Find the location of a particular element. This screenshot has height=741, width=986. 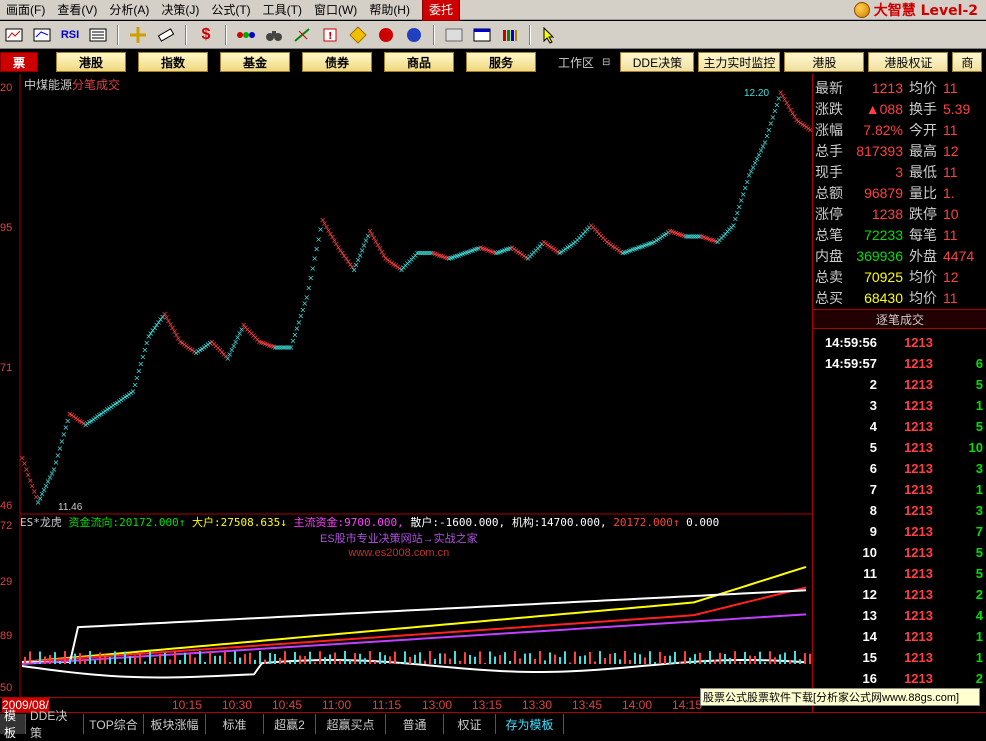

dollar-icon: $ is located at coordinates (206, 35).